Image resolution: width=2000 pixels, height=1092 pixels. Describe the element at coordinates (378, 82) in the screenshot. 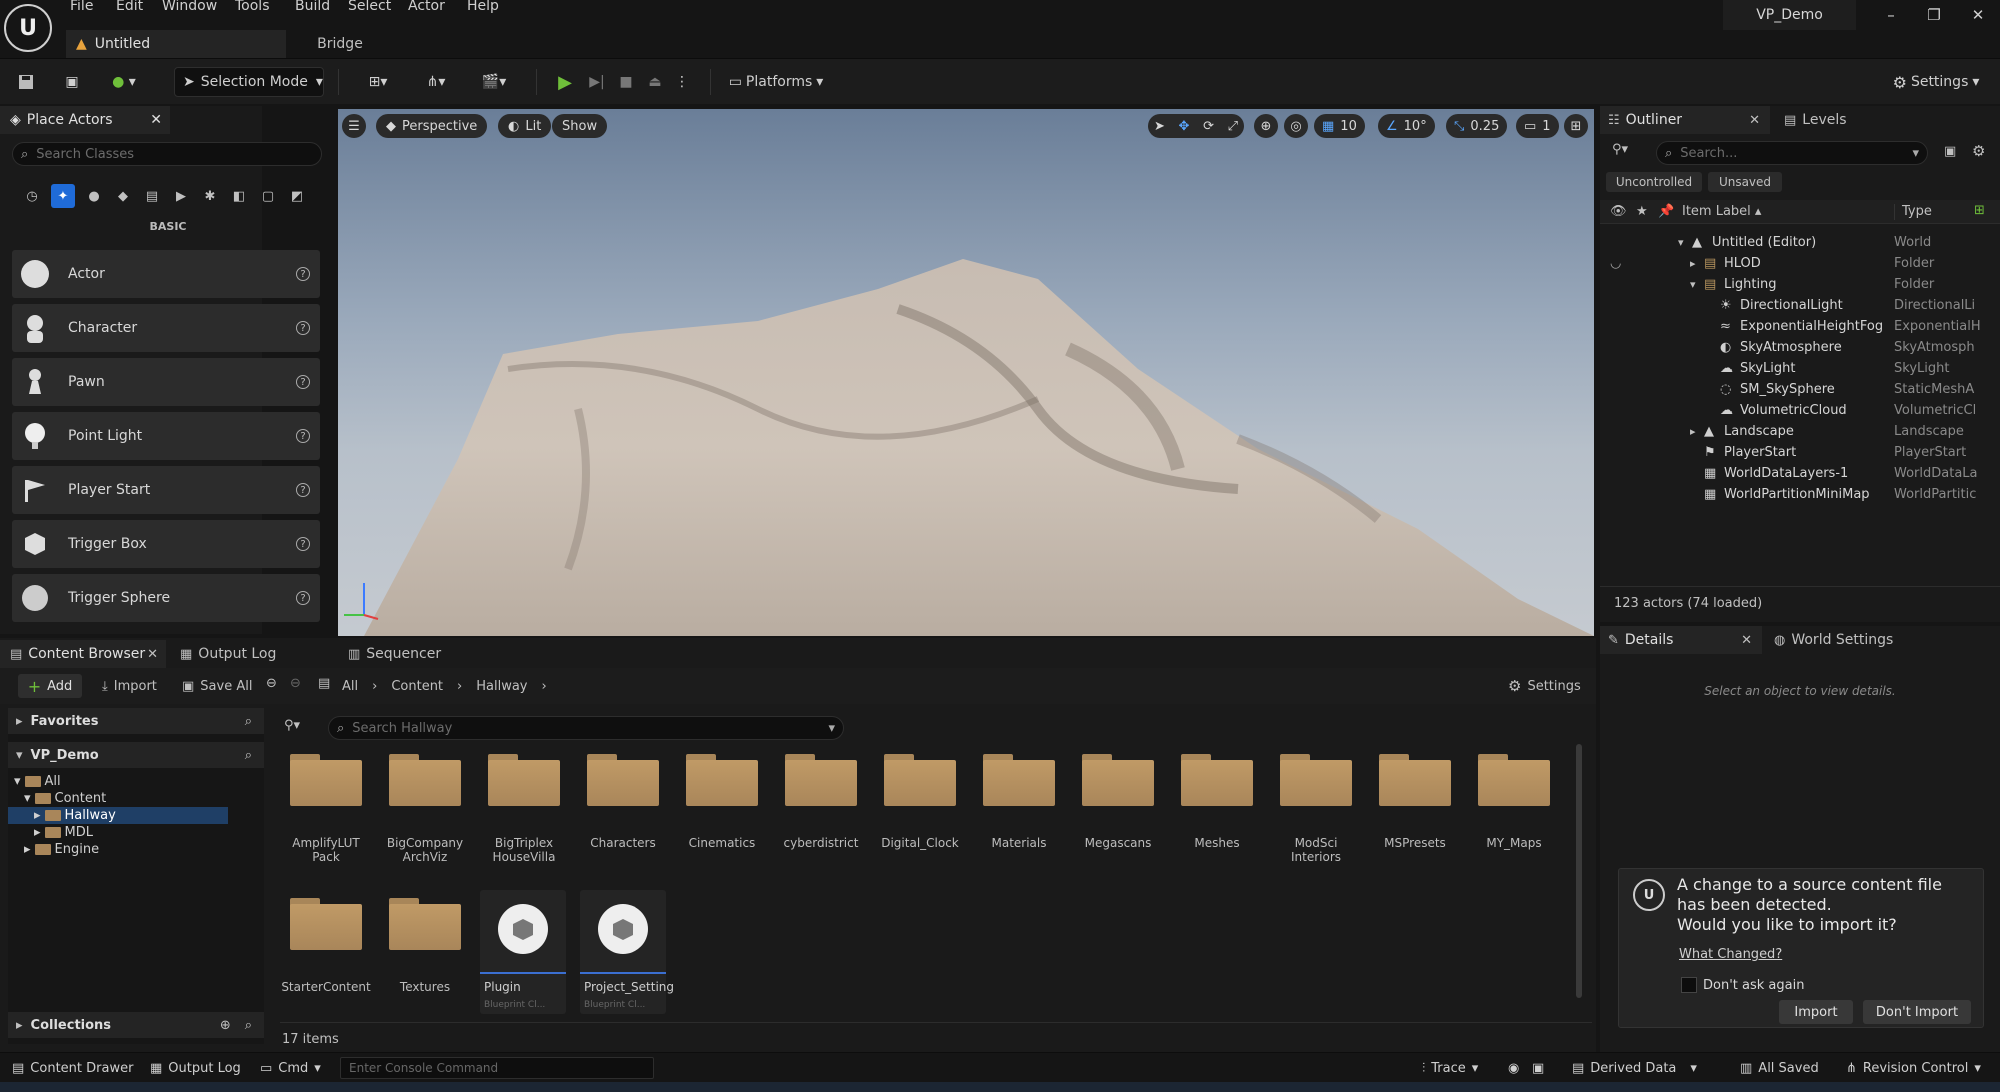

I see `add-actor-icon: ⊞▾` at that location.